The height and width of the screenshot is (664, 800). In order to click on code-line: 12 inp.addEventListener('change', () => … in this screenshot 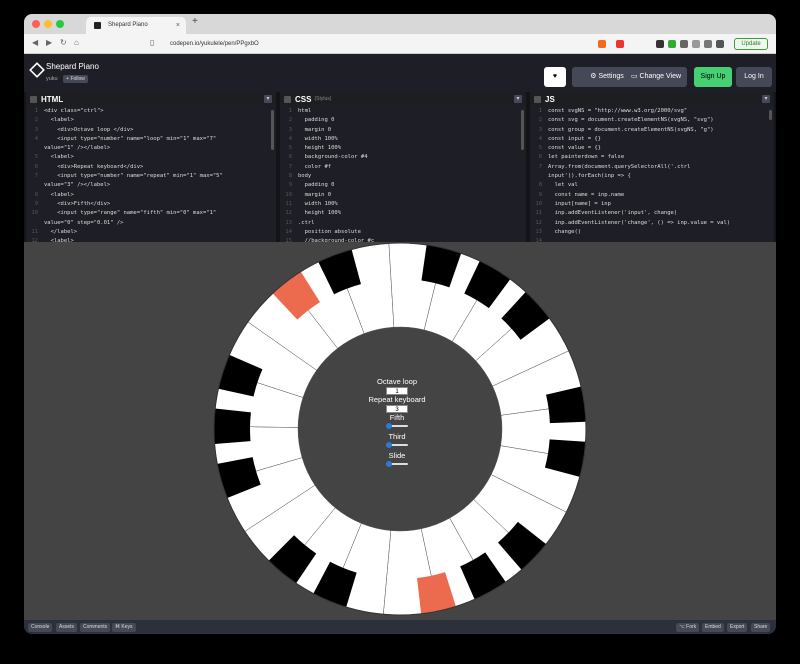, I will do `click(652, 224)`.